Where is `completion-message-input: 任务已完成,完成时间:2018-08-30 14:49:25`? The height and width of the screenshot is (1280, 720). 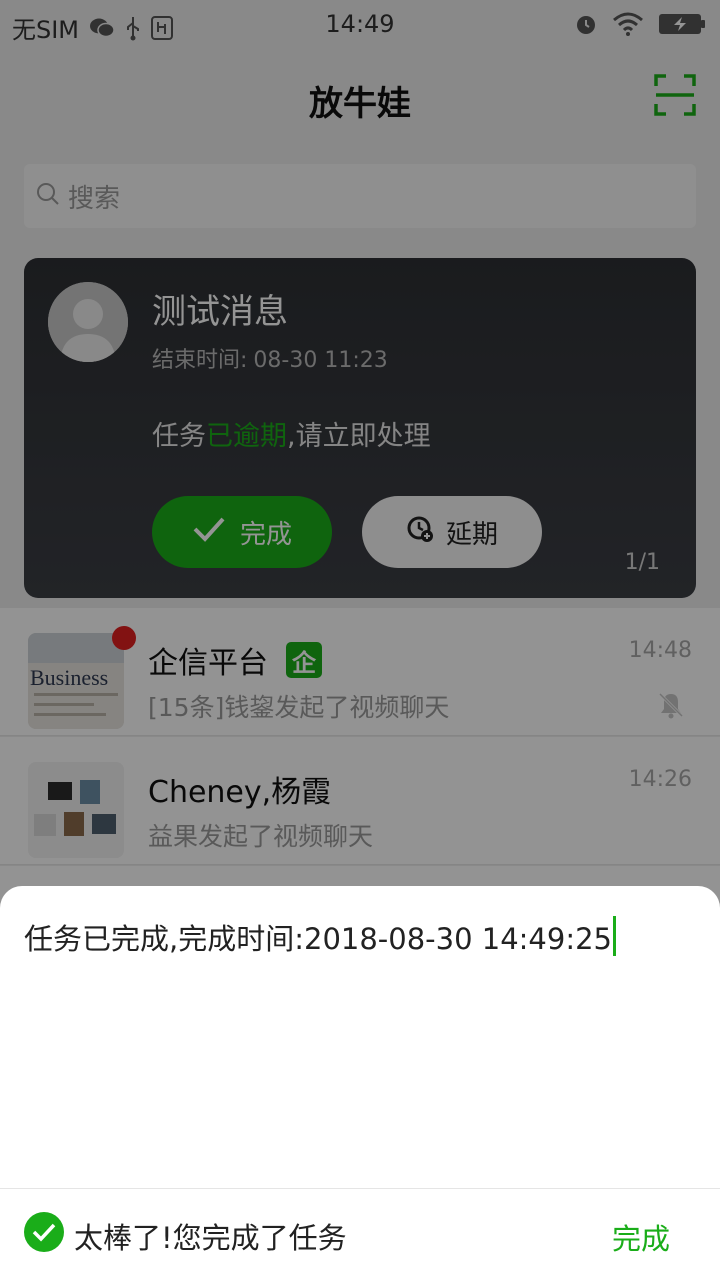
completion-message-input: 任务已完成,完成时间:2018-08-30 14:49:25 is located at coordinates (320, 937).